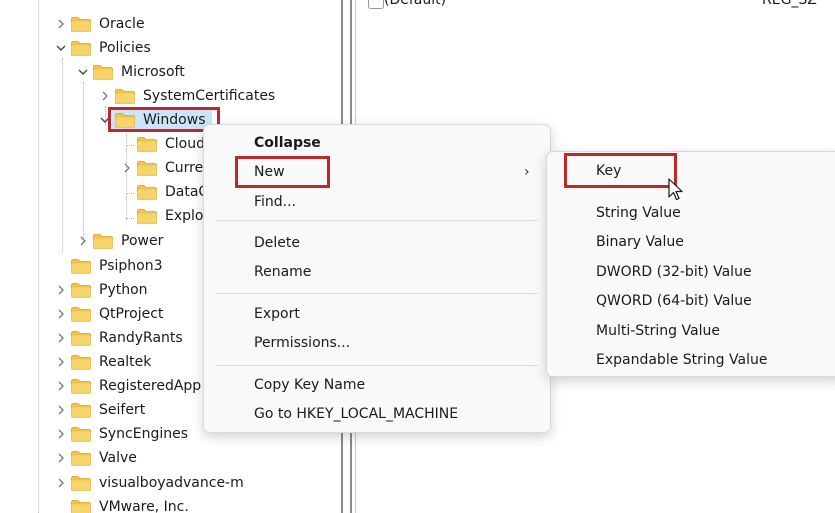 This screenshot has width=835, height=513. What do you see at coordinates (131, 266) in the screenshot?
I see `tree-item-label: Psiphon3` at bounding box center [131, 266].